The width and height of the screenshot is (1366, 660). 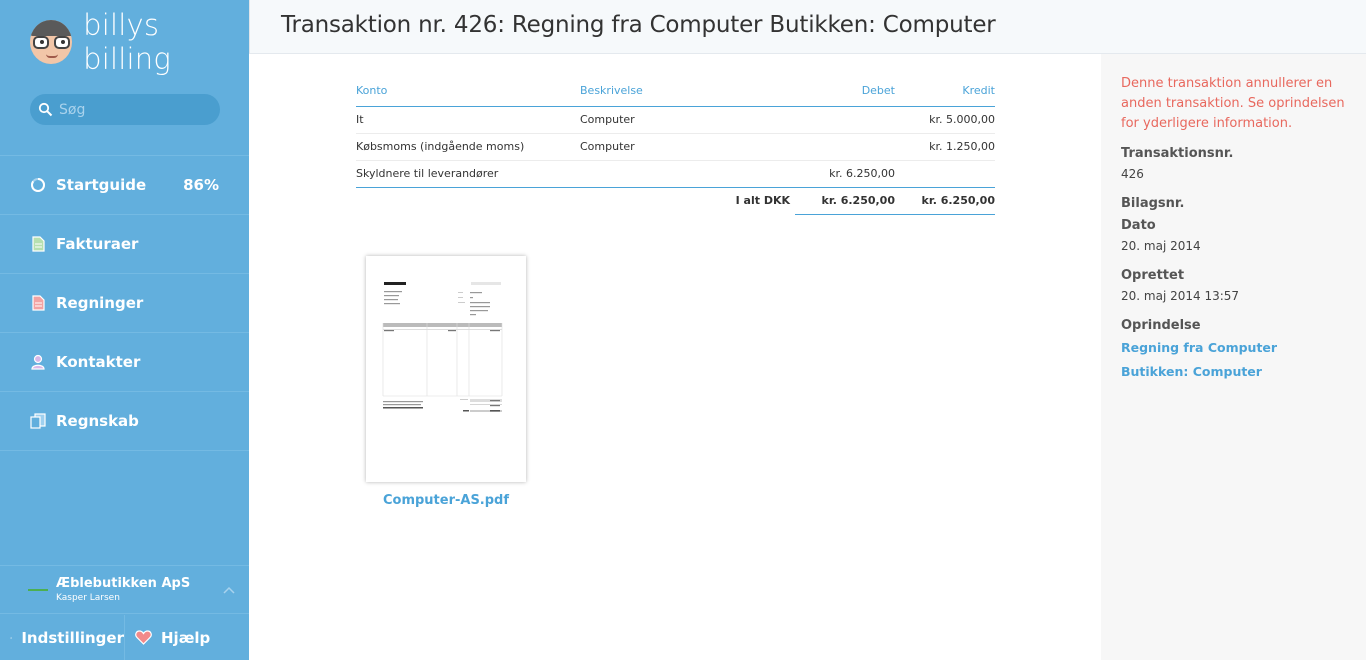 I want to click on voucher-label: Bilagsnr., so click(x=1153, y=203).